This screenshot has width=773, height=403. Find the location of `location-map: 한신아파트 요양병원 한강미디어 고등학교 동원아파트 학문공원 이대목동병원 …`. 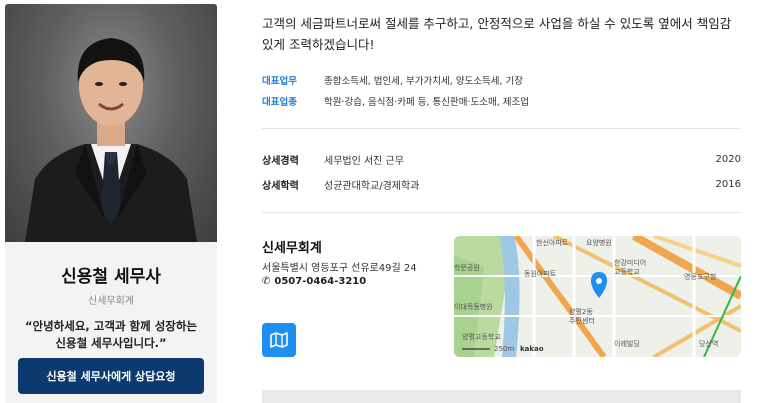

location-map: 한신아파트 요양병원 한강미디어 고등학교 동원아파트 학문공원 이대목동병원 … is located at coordinates (597, 296).